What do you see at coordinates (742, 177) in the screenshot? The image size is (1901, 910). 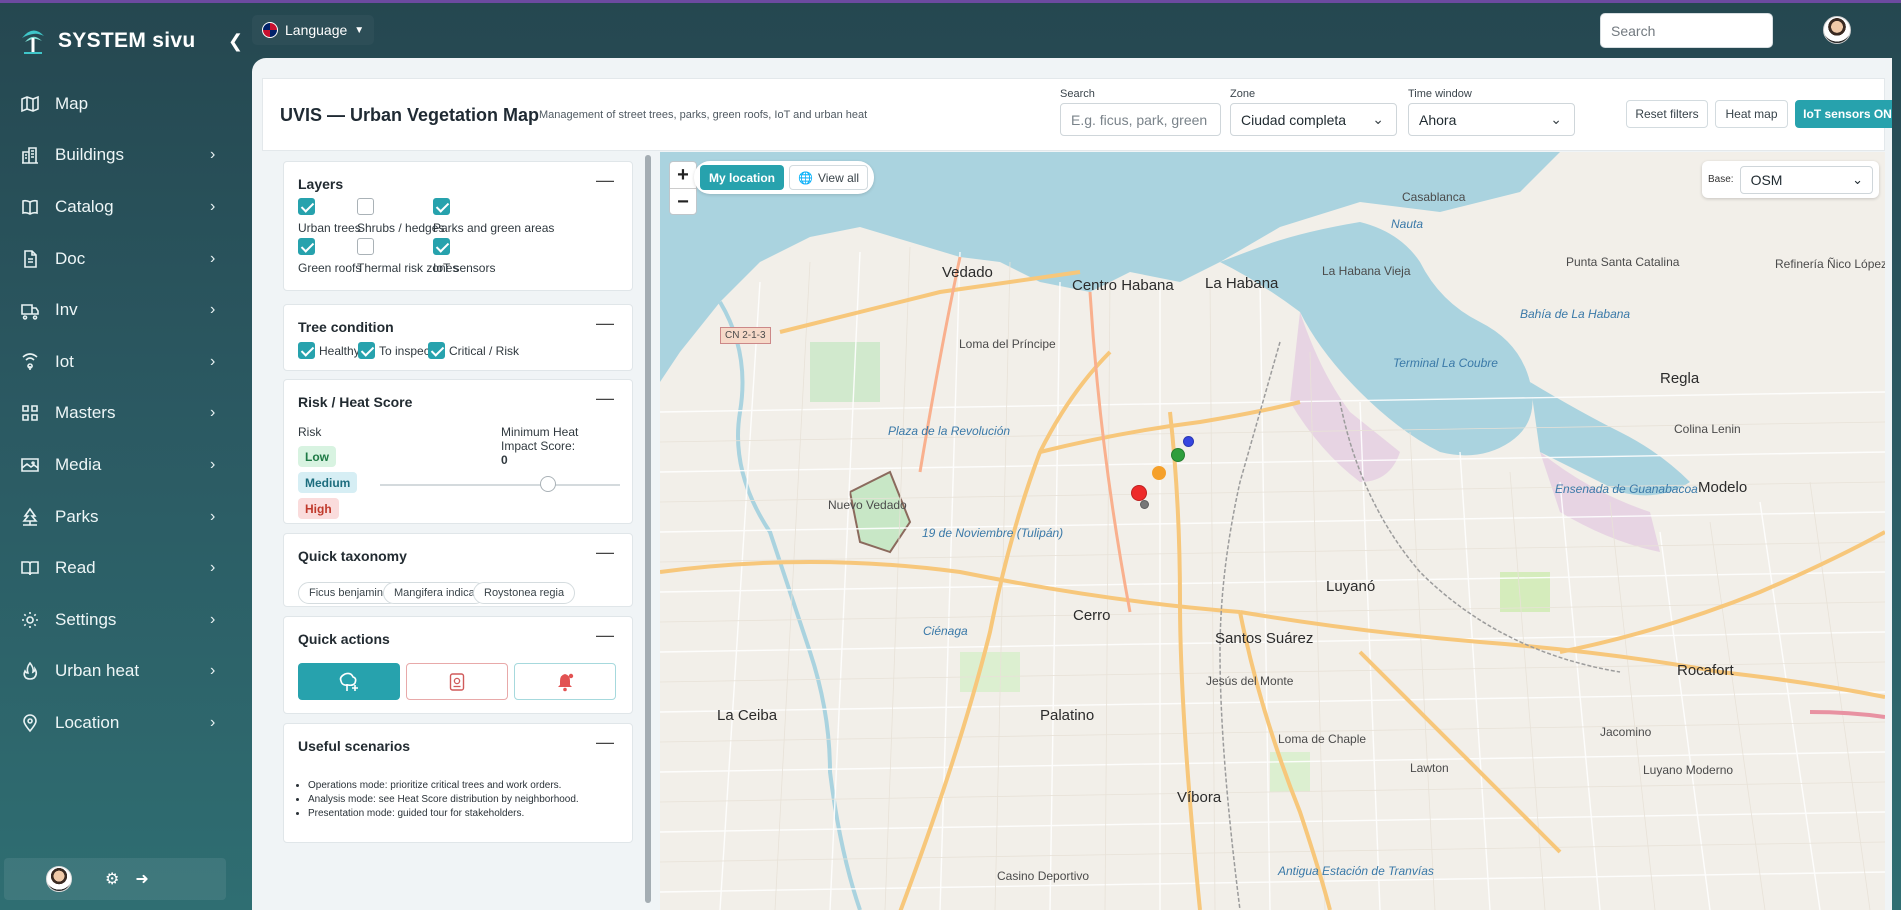 I see `my-location-button: My location` at bounding box center [742, 177].